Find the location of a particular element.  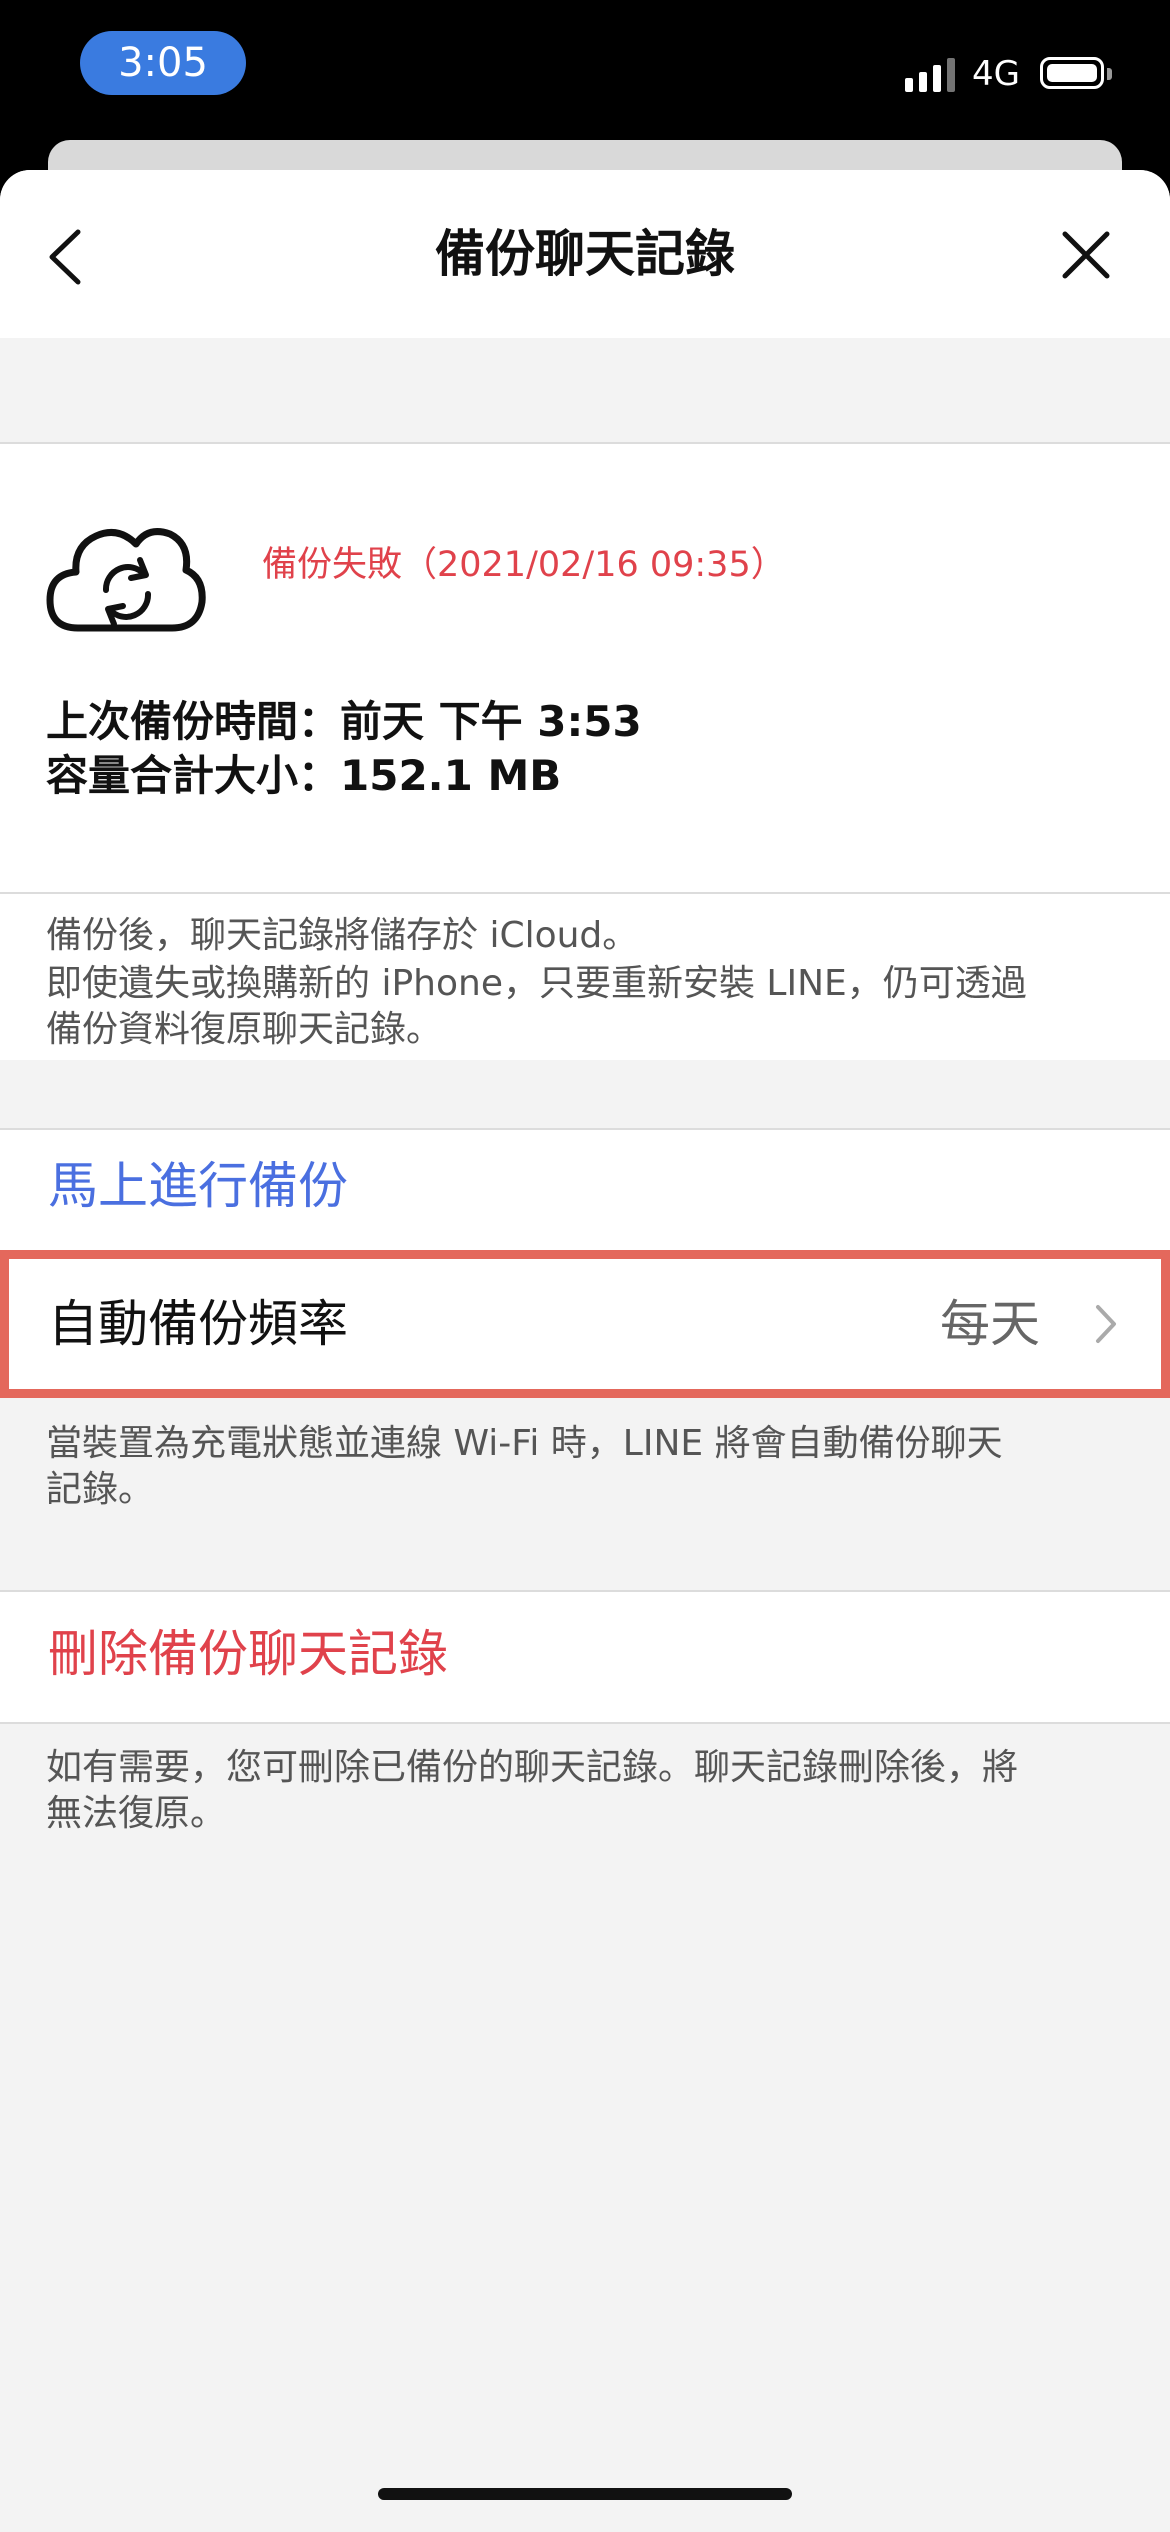

signal-icon is located at coordinates (932, 76).